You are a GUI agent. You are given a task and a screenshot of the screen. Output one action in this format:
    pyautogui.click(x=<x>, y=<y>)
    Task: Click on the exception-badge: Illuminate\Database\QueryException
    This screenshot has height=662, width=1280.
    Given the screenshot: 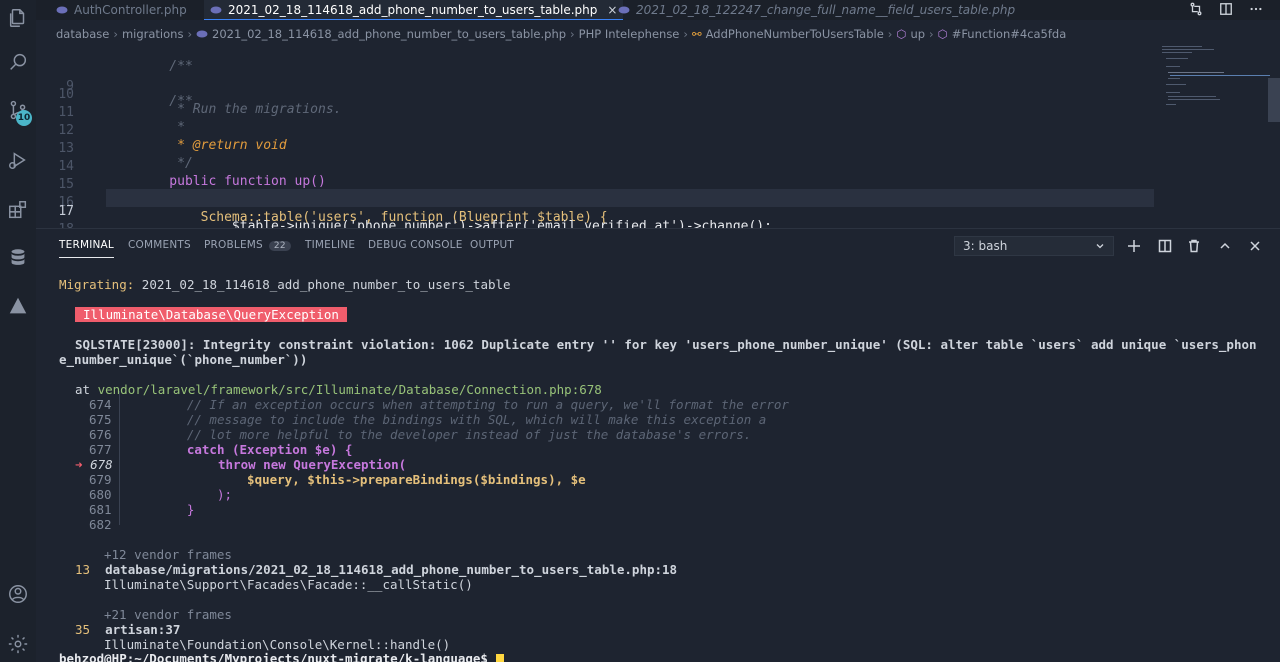 What is the action you would take?
    pyautogui.click(x=211, y=314)
    